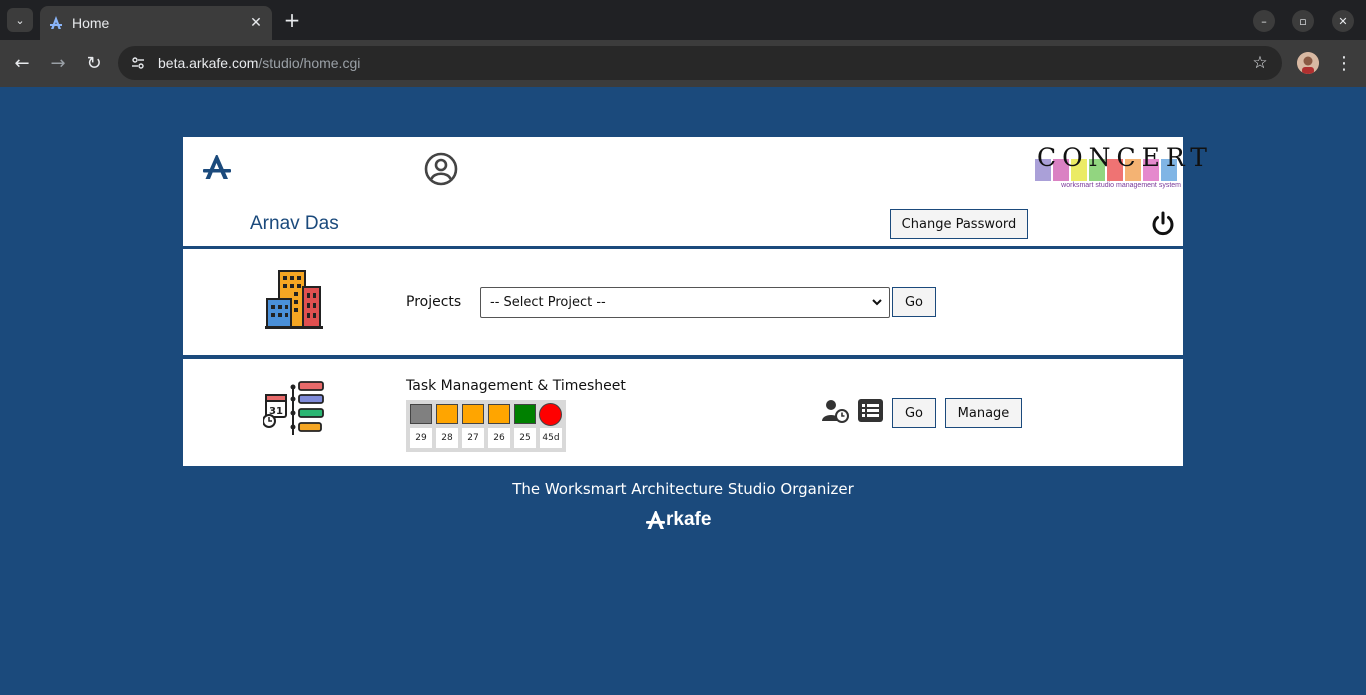  Describe the element at coordinates (94, 63) in the screenshot. I see `reload-icon: ↻` at that location.